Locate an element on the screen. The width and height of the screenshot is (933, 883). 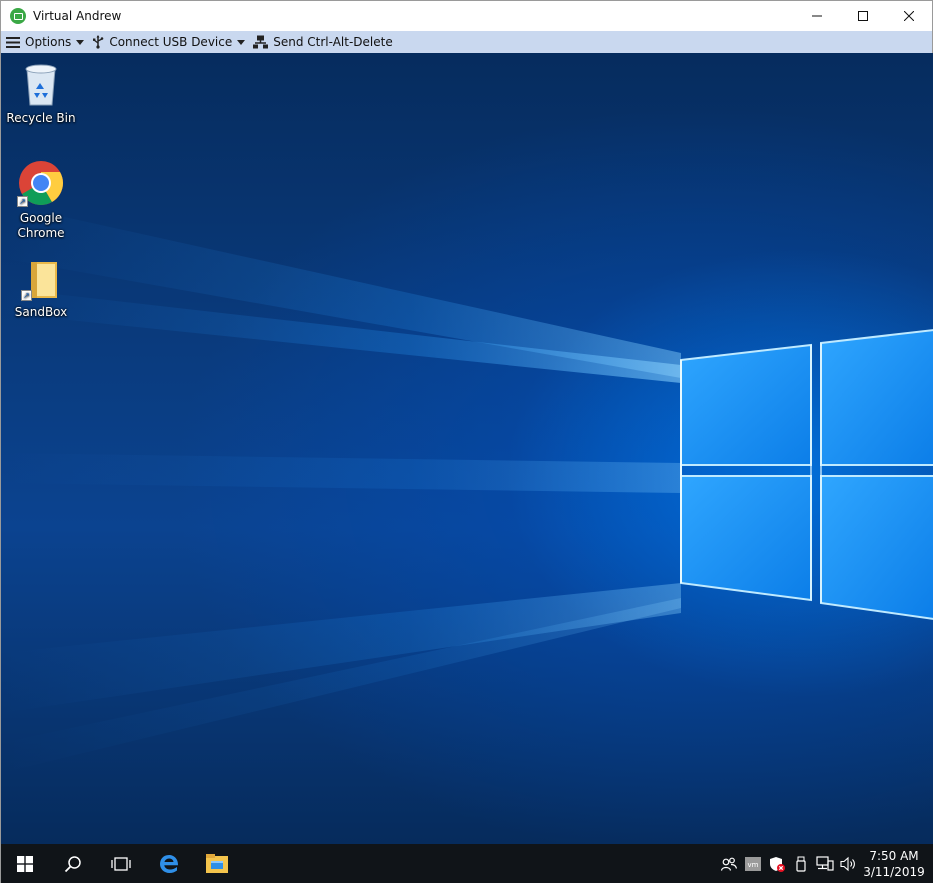
maximize-button is located at coordinates (863, 16).